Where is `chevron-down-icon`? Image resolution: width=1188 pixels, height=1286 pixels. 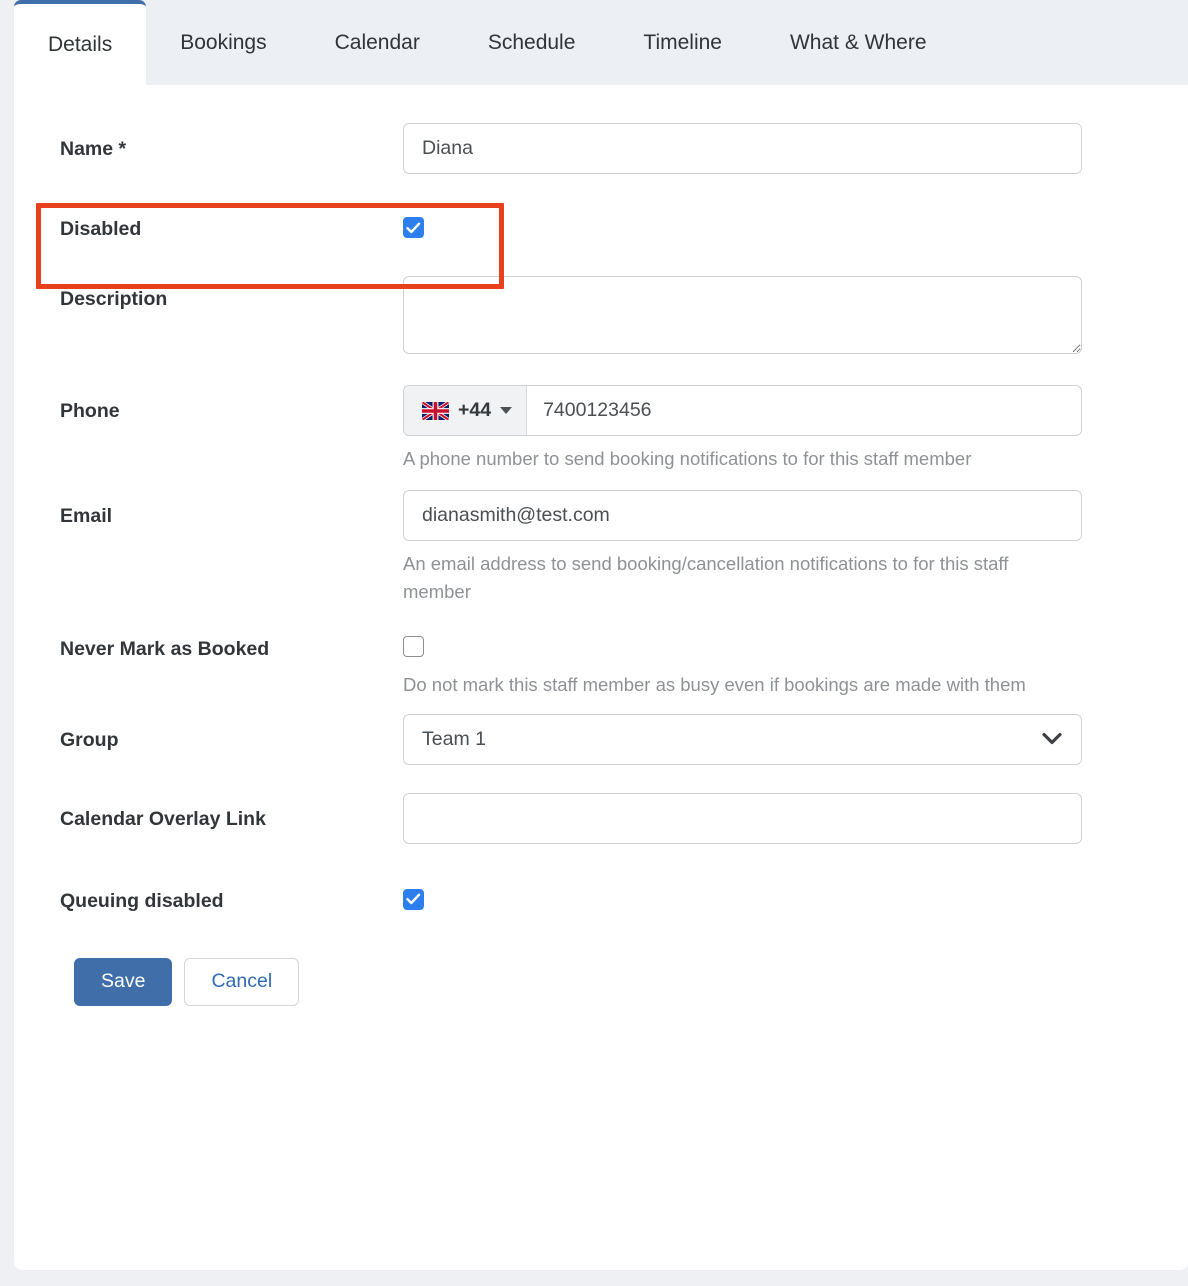 chevron-down-icon is located at coordinates (506, 411).